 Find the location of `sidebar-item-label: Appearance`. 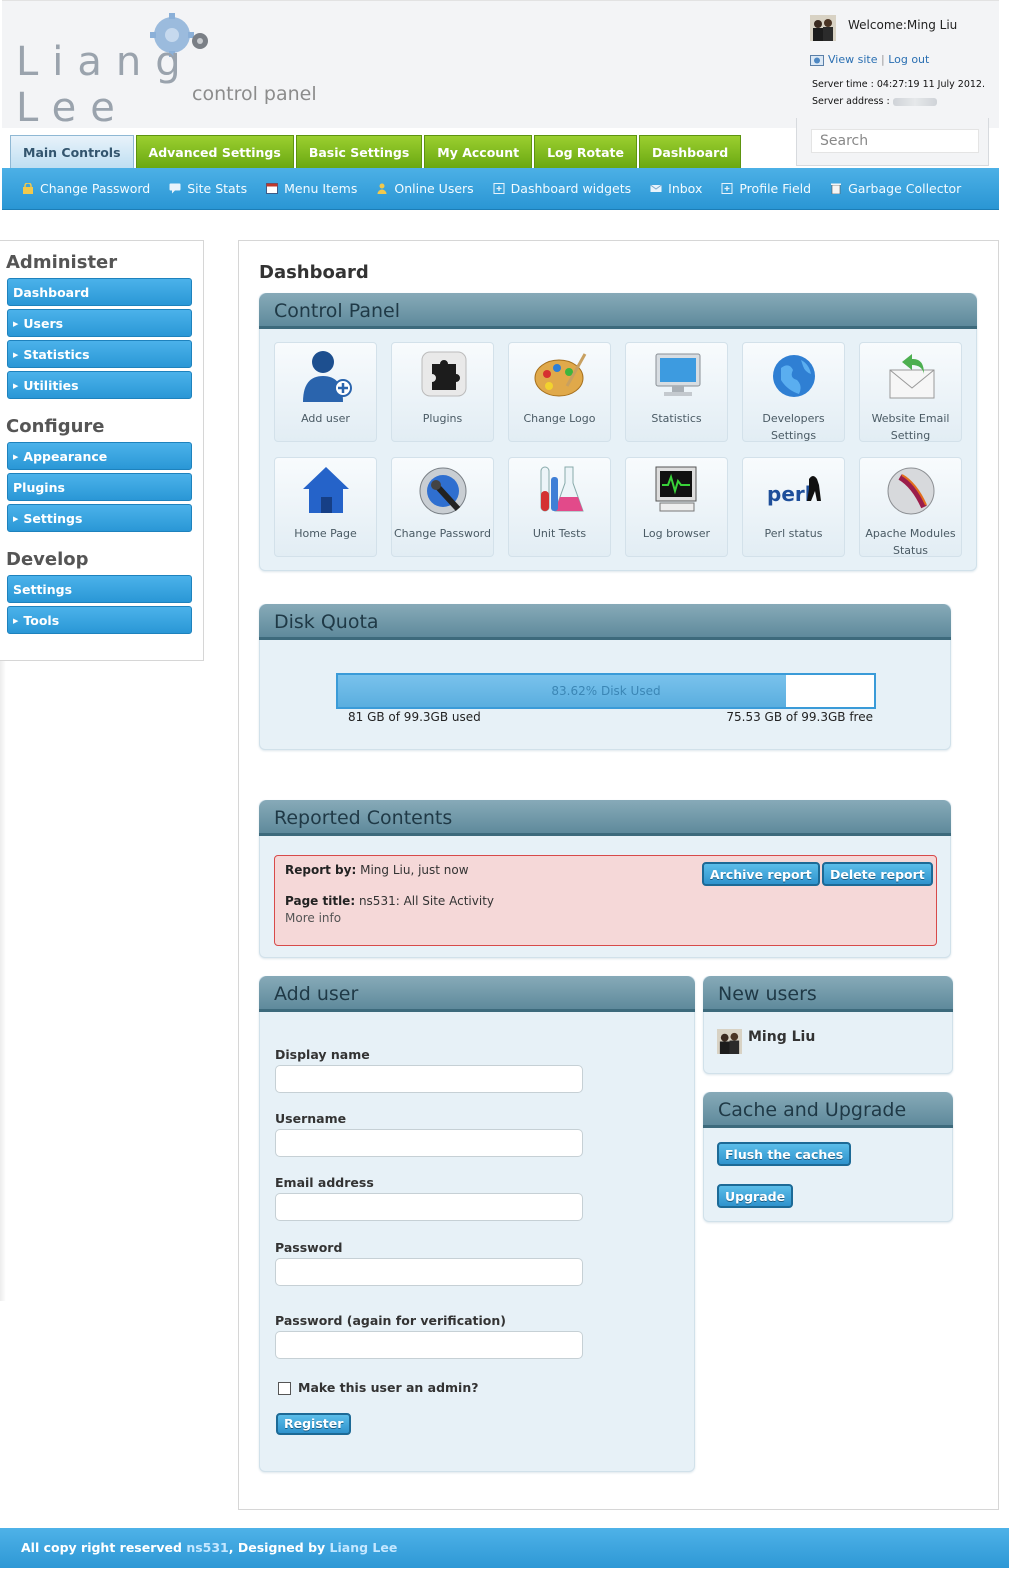

sidebar-item-label: Appearance is located at coordinates (65, 456).